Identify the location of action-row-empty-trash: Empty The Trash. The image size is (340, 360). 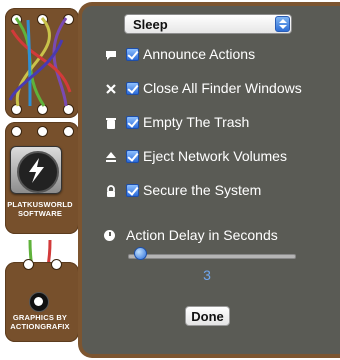
(215, 124).